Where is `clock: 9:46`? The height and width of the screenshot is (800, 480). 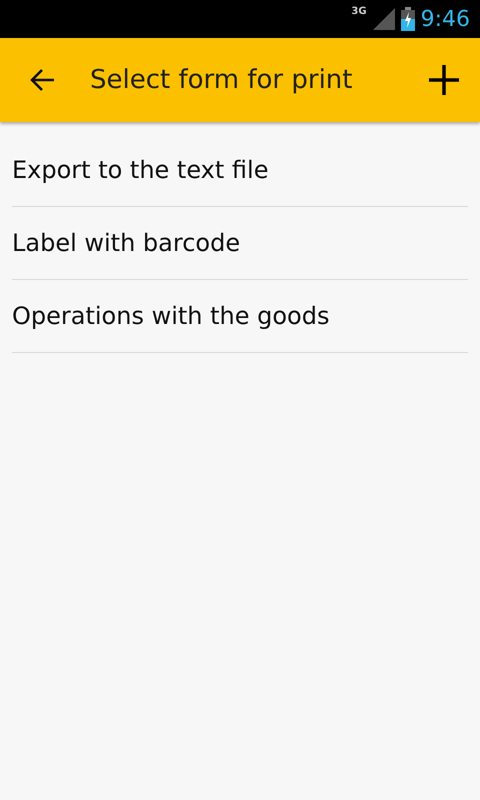 clock: 9:46 is located at coordinates (445, 19).